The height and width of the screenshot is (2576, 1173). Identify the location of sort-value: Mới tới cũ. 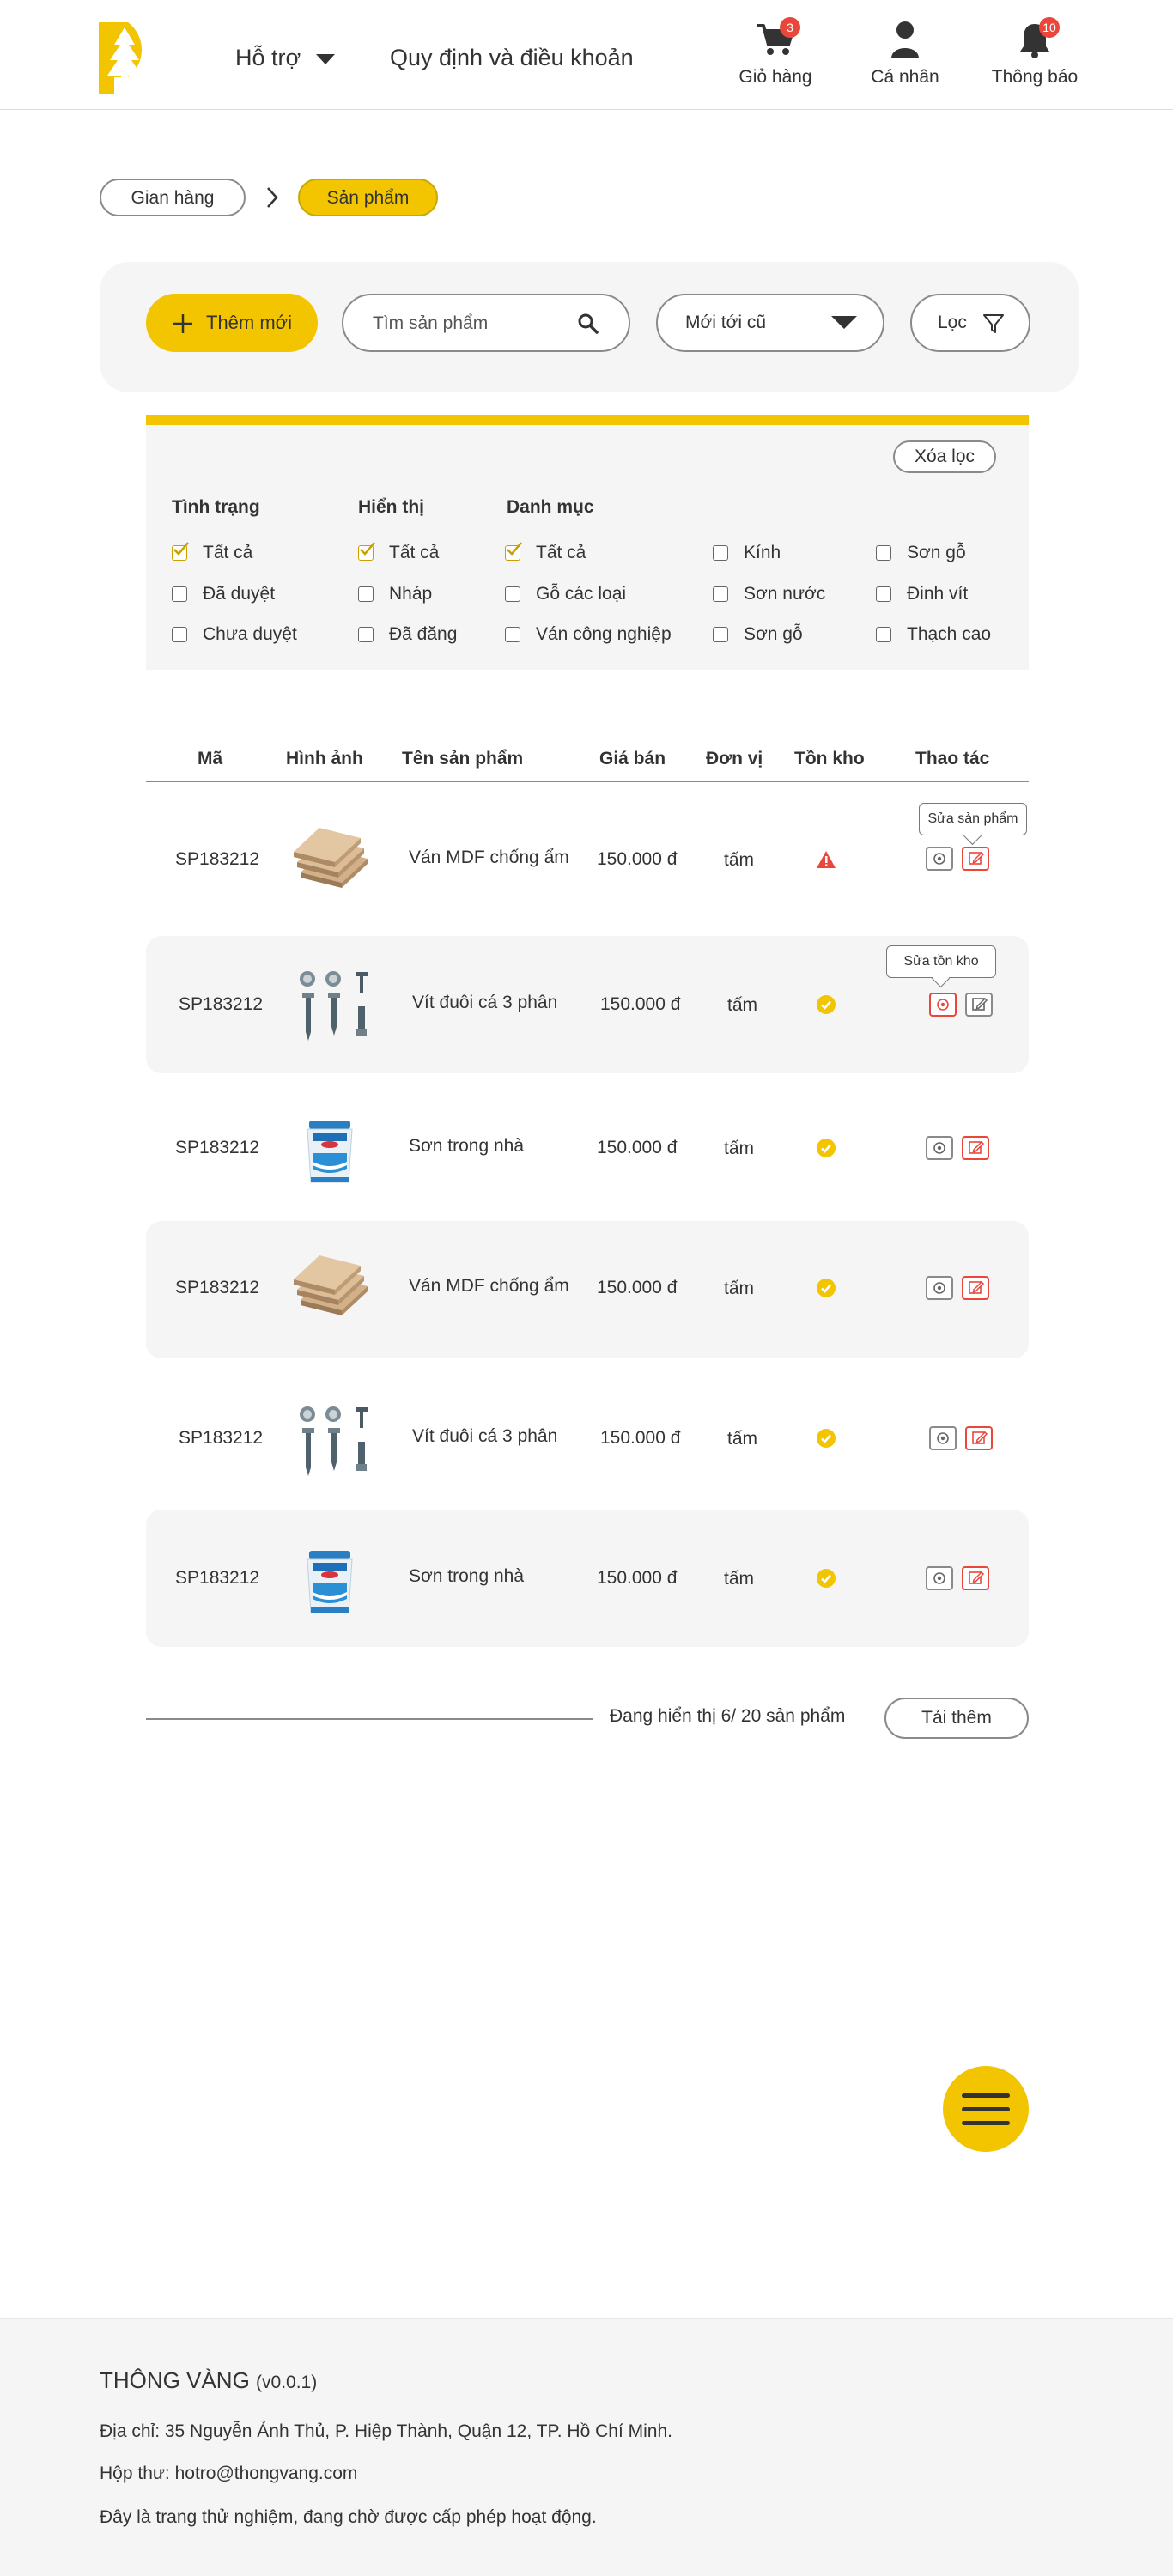
(726, 323).